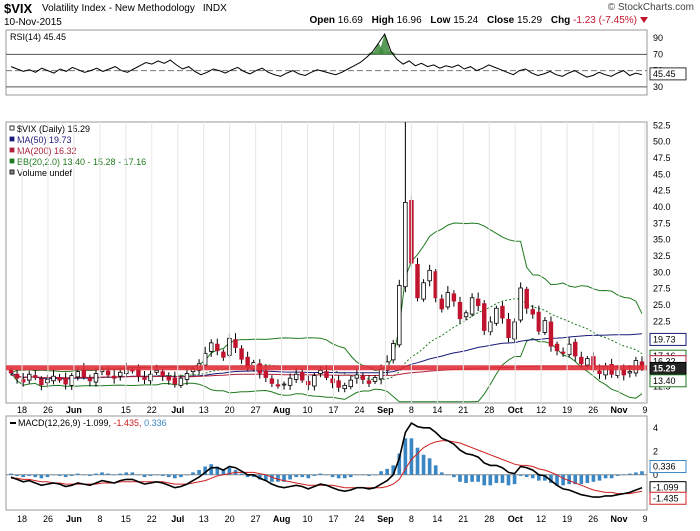 The width and height of the screenshot is (700, 531). Describe the element at coordinates (333, 410) in the screenshot. I see `date-label-top: 17` at that location.